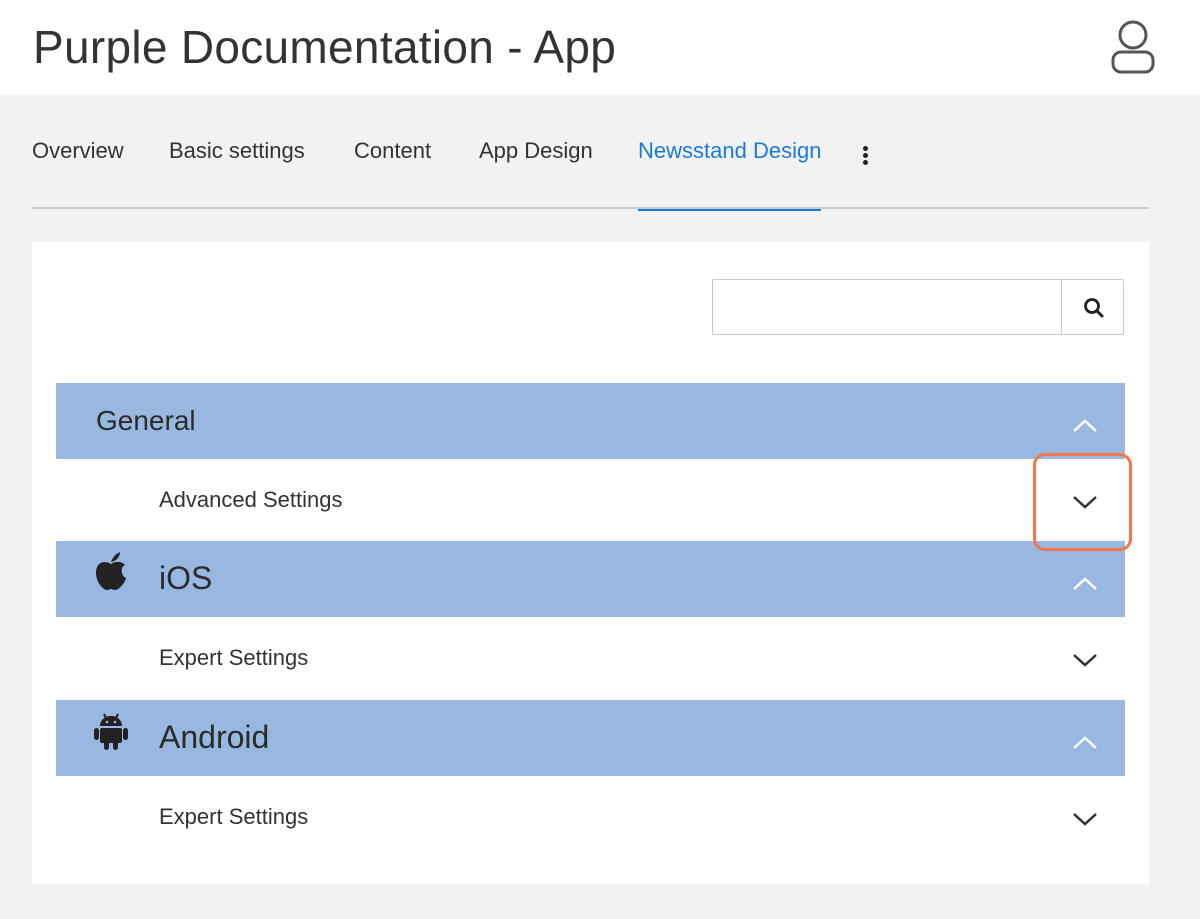 The height and width of the screenshot is (919, 1200). Describe the element at coordinates (590, 421) in the screenshot. I see `section-general-header: General` at that location.